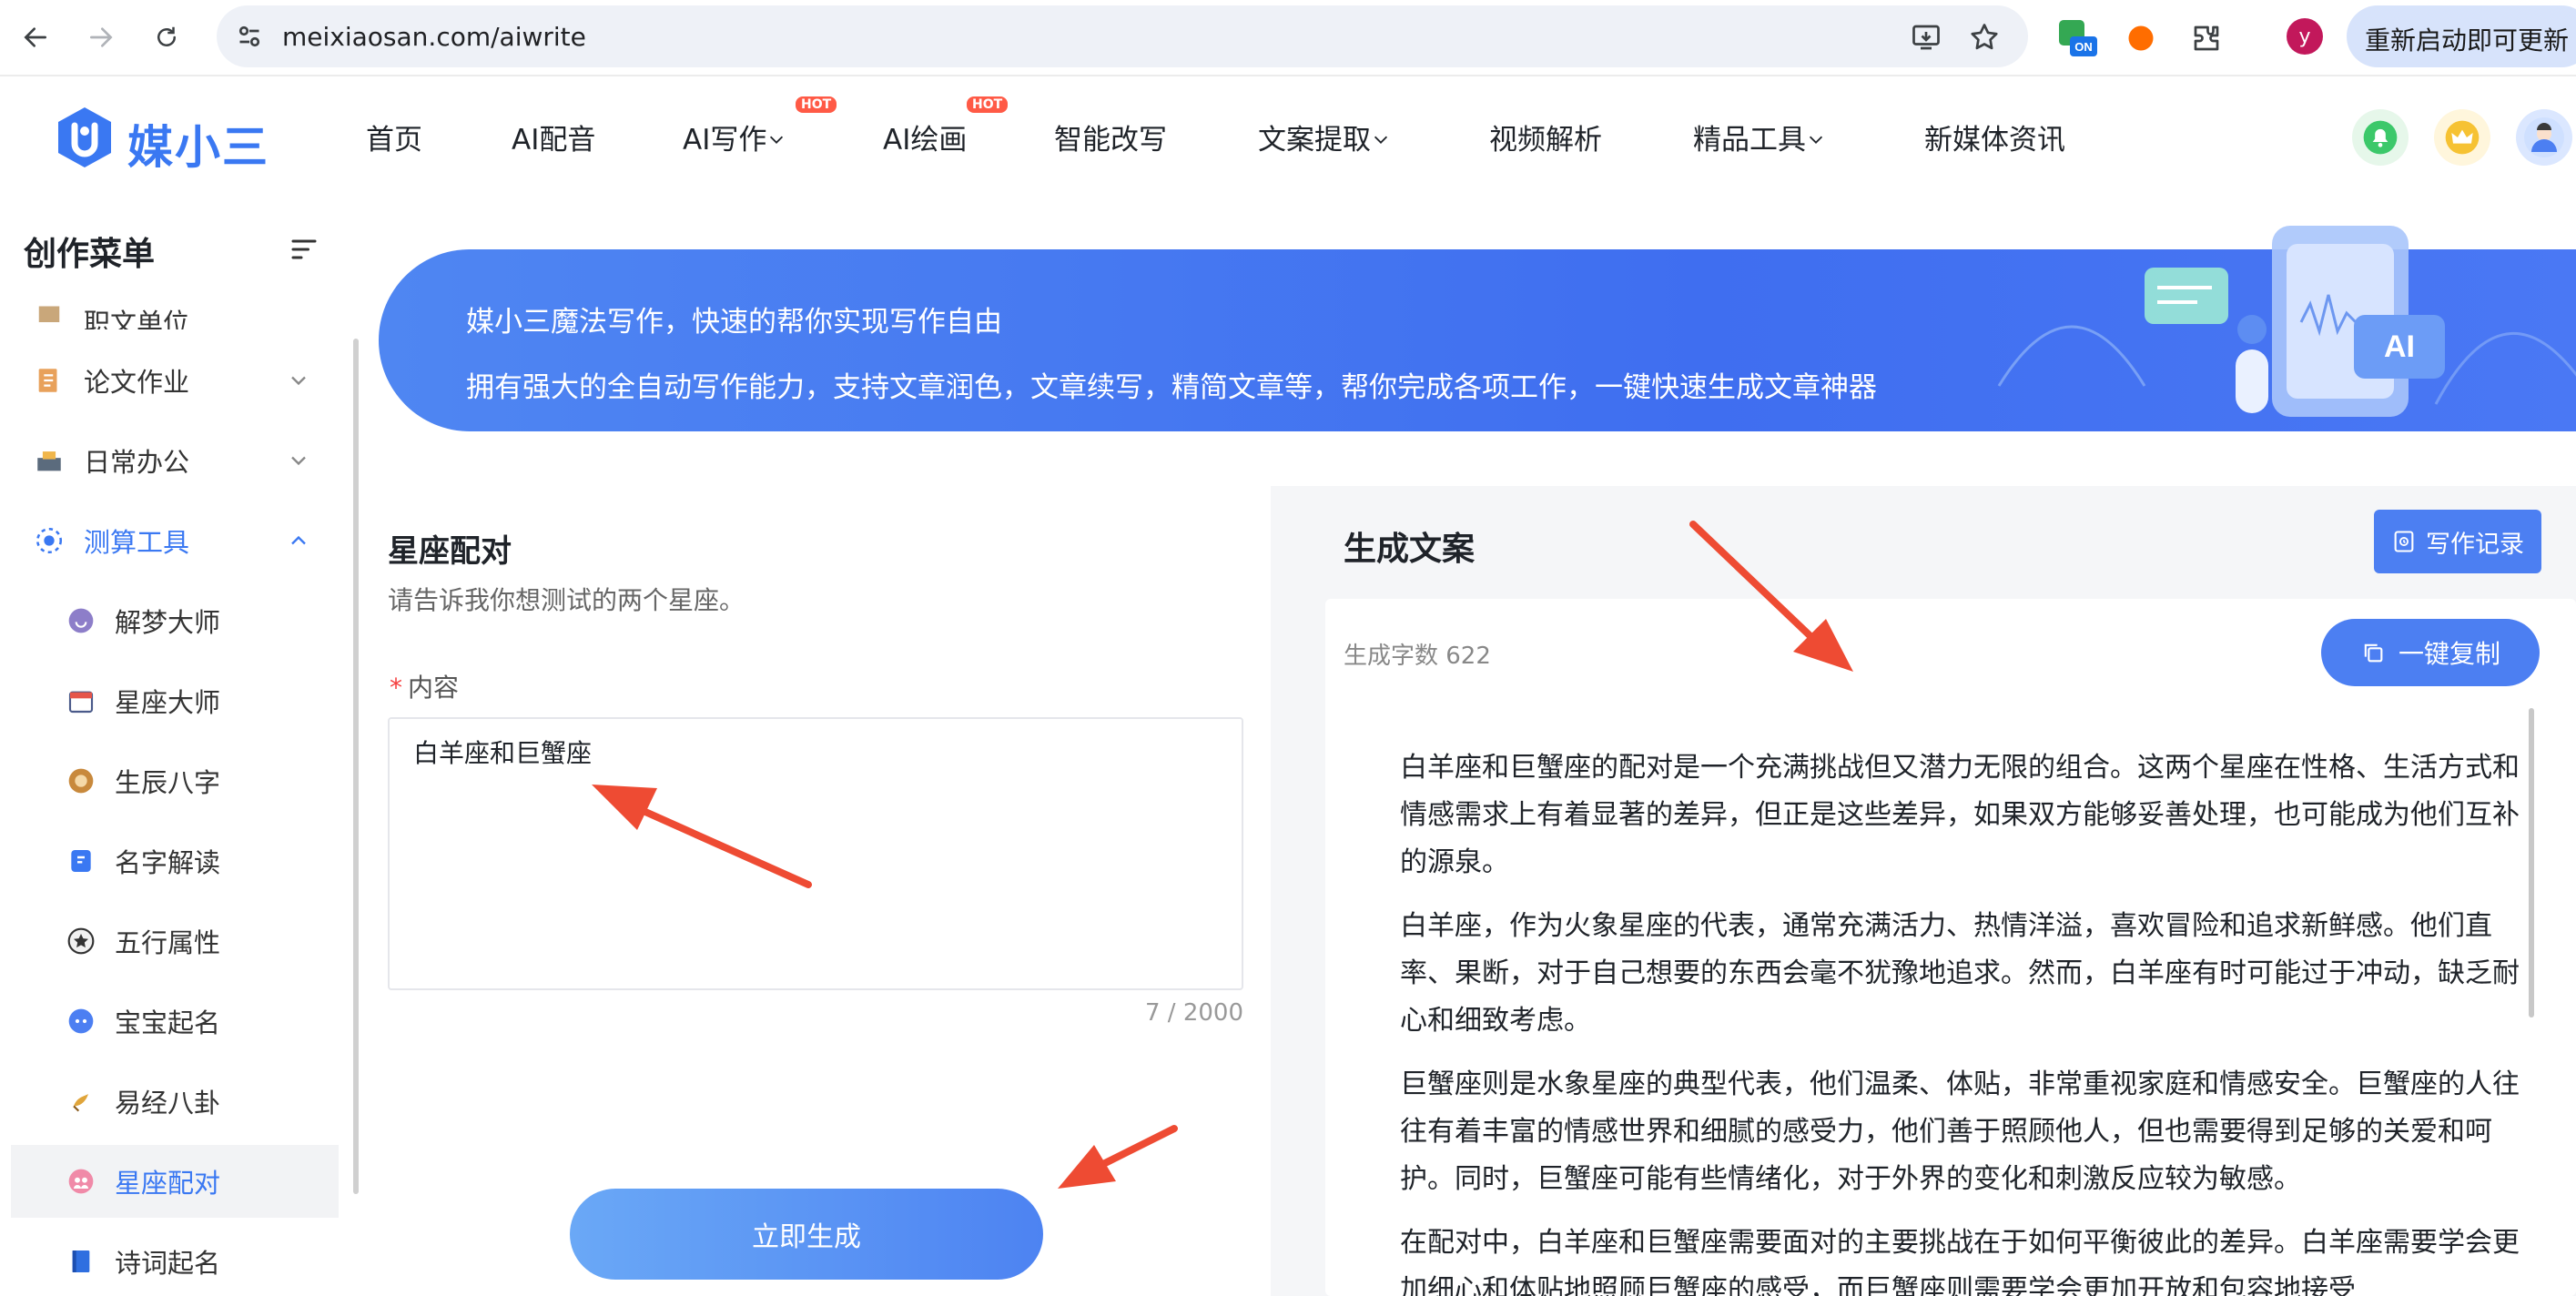 Image resolution: width=2576 pixels, height=1296 pixels. Describe the element at coordinates (81, 1181) in the screenshot. I see `zodiac-match-icon` at that location.